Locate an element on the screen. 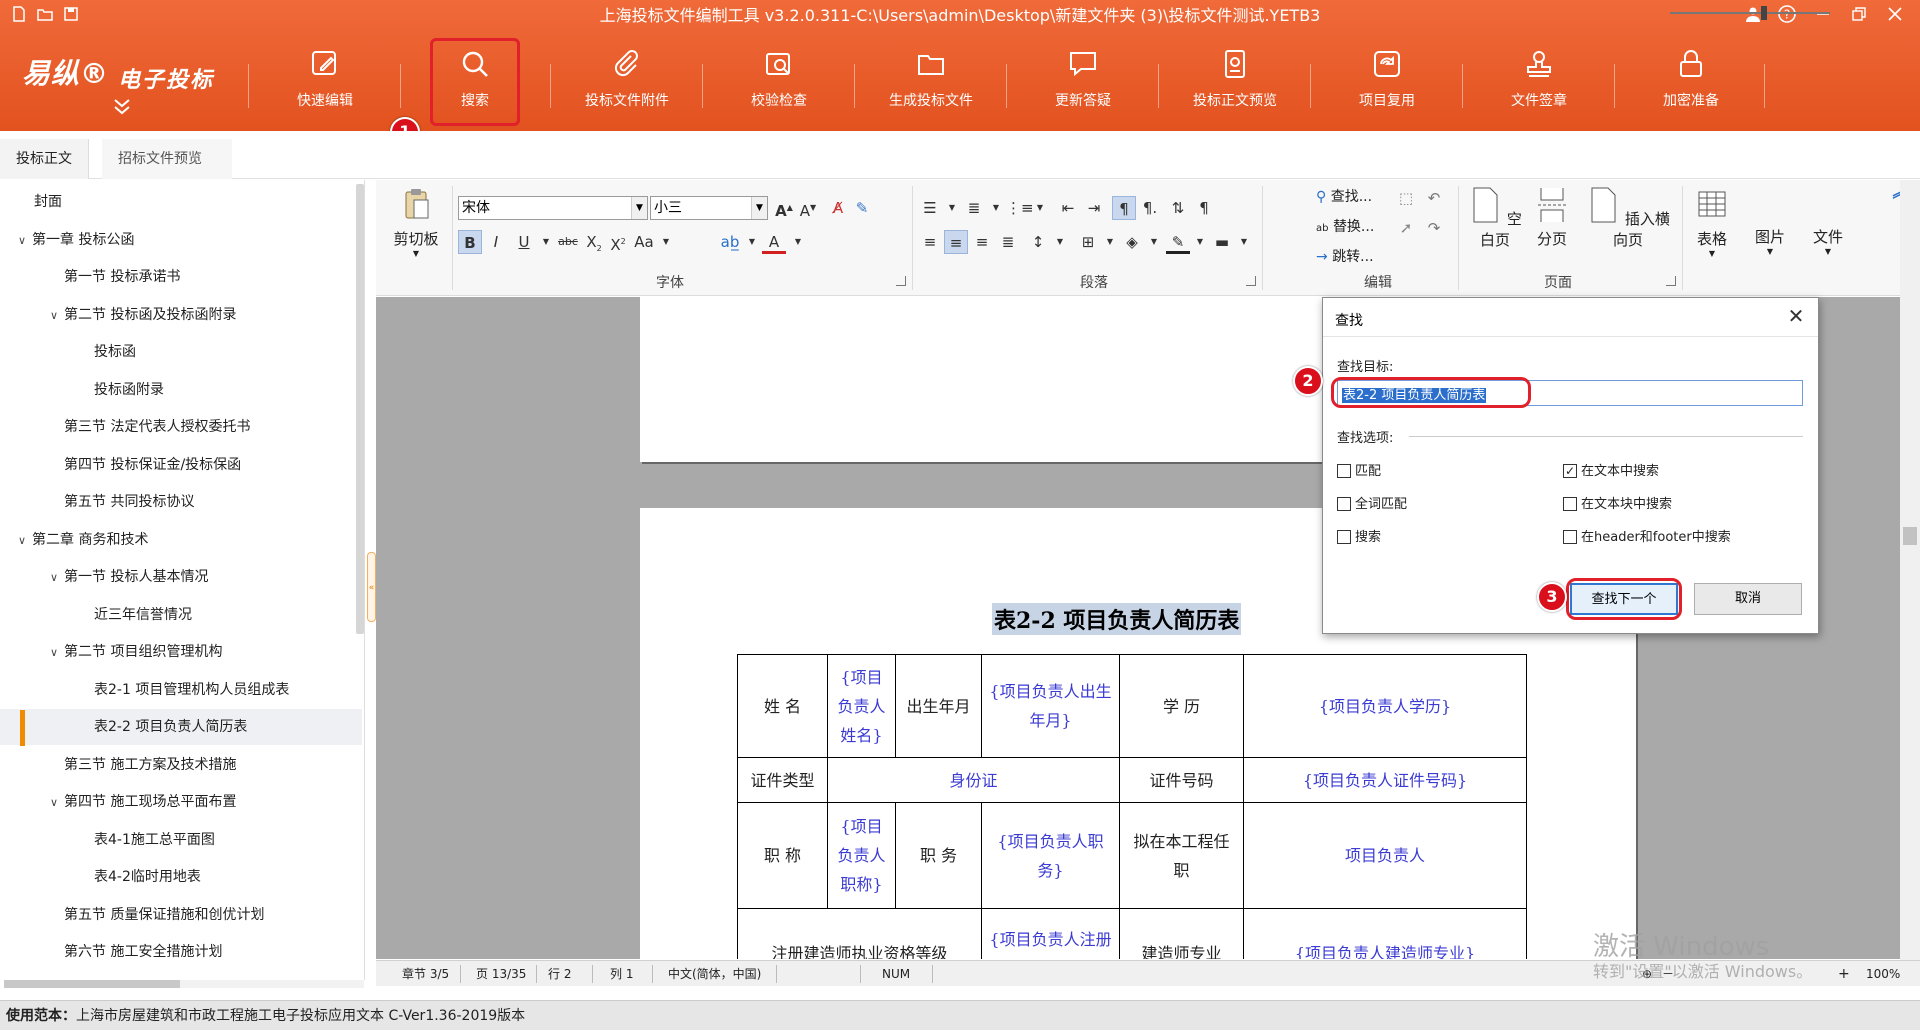 This screenshot has height=1031, width=1920. tree-item: 表2-1 项目管理机构人员组成表 is located at coordinates (181, 690).